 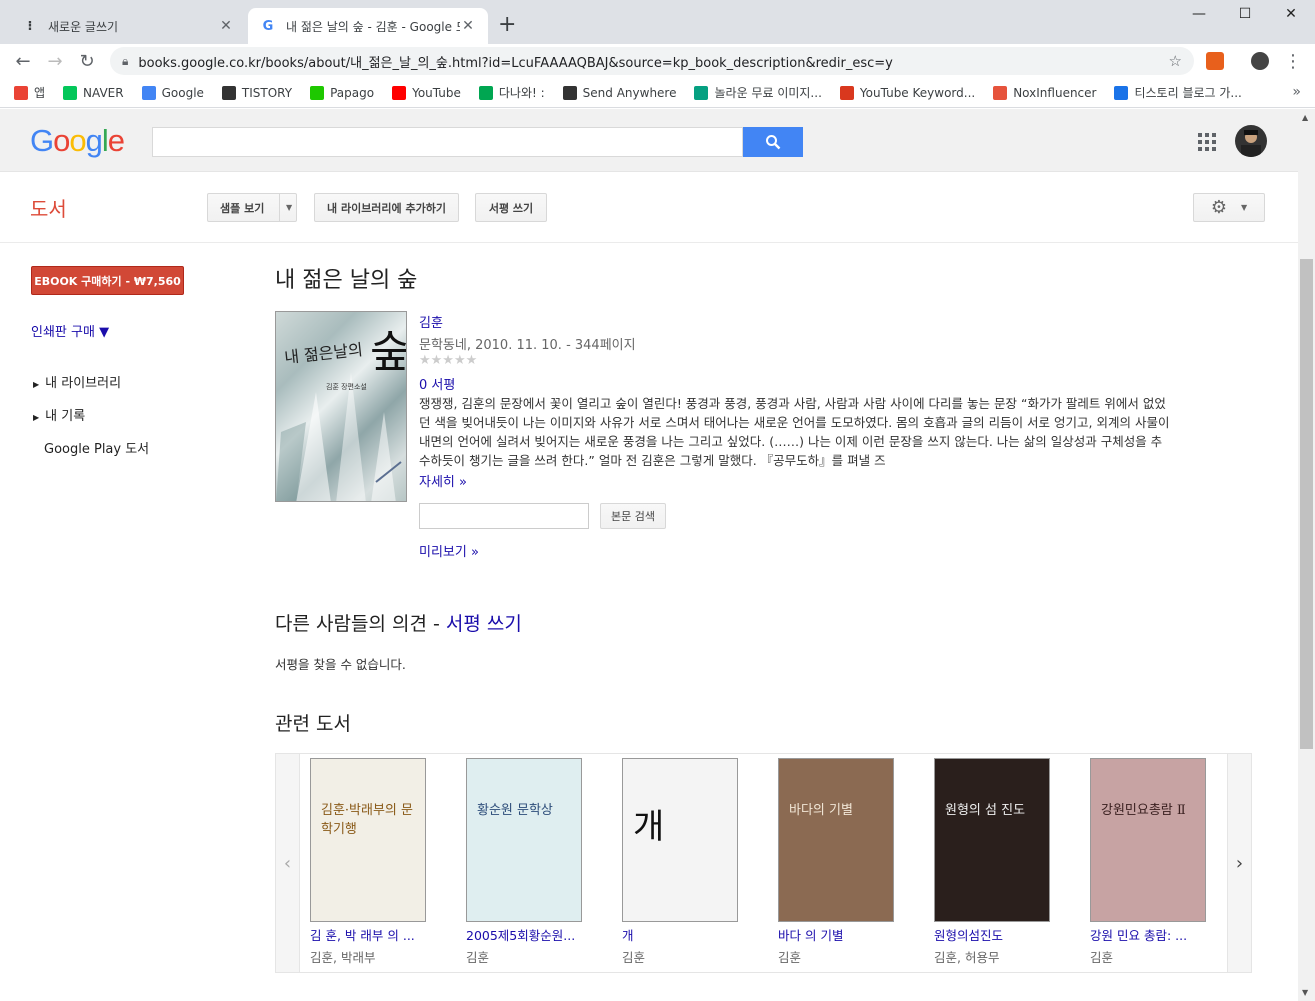 I want to click on close-window-icon: ✕, so click(x=1291, y=14).